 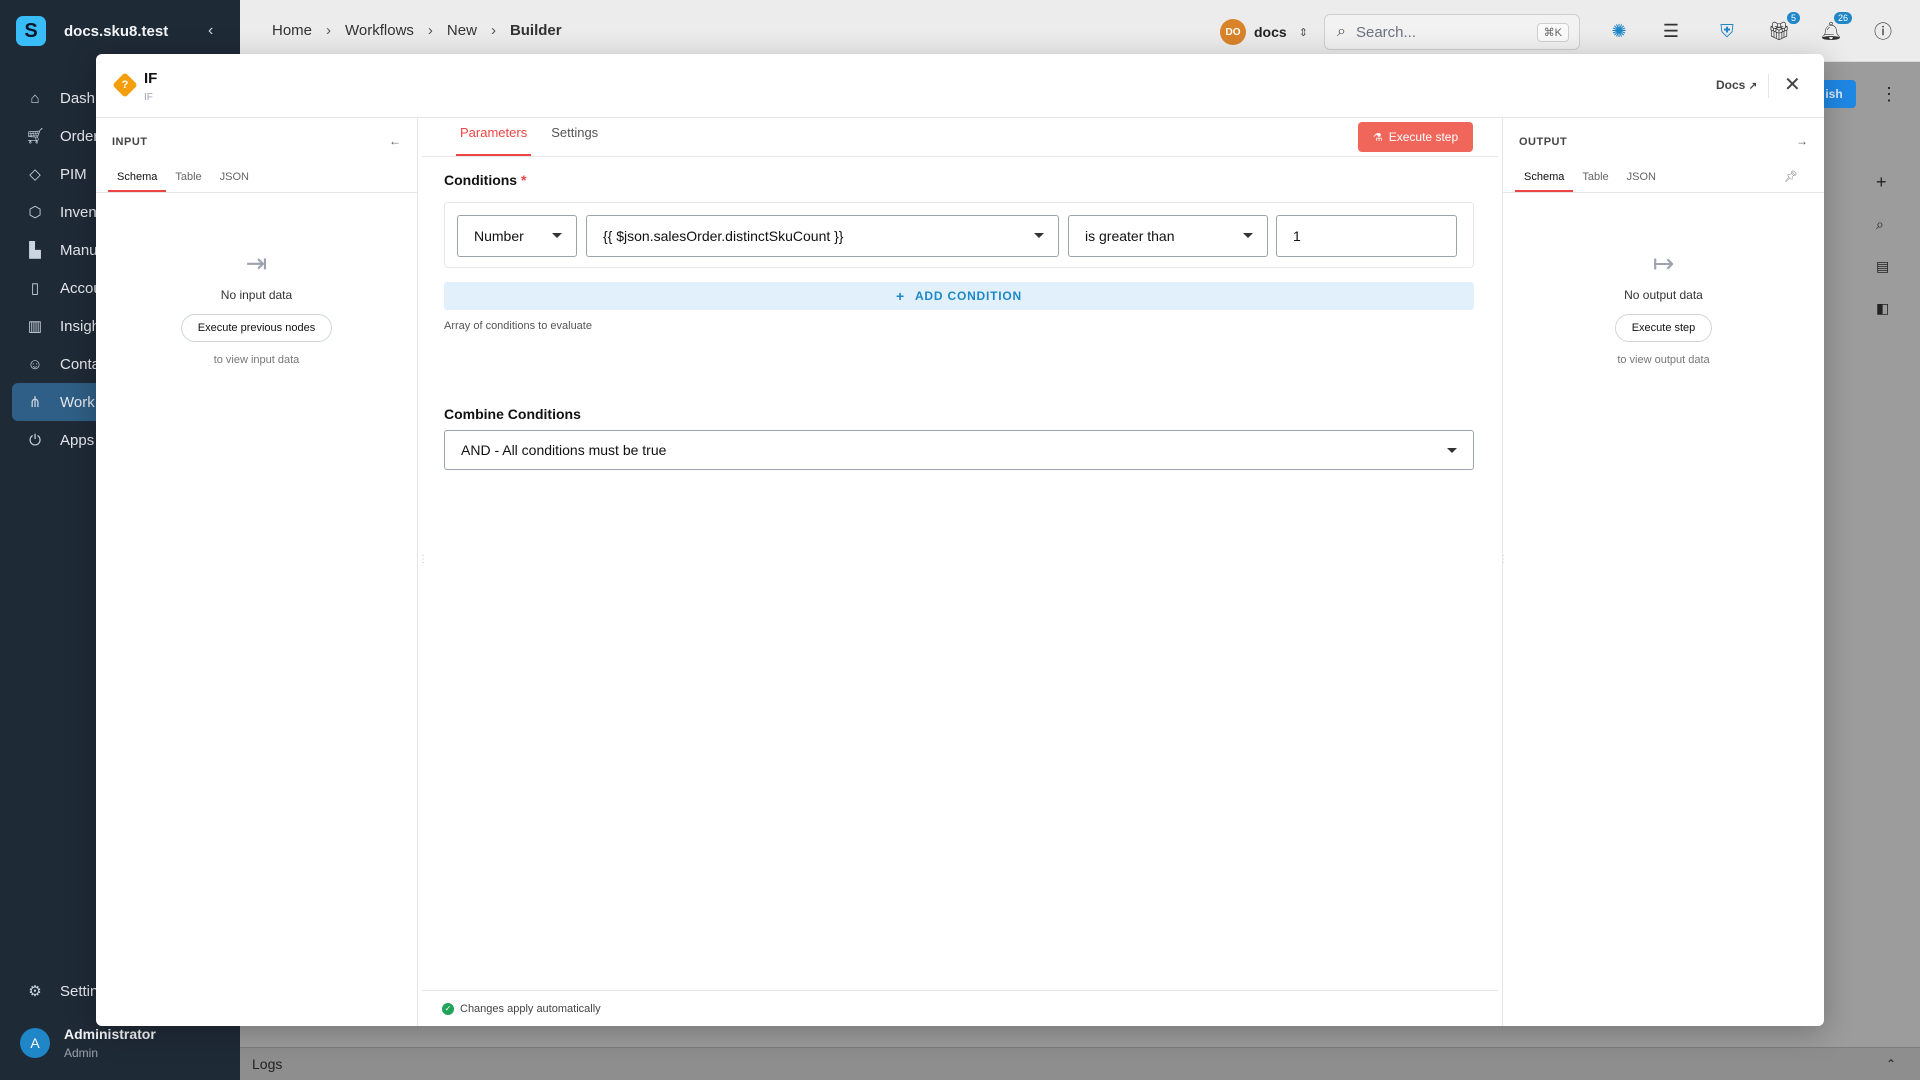 What do you see at coordinates (1783, 28) in the screenshot?
I see `gift-icon: 🎁︎ 5` at bounding box center [1783, 28].